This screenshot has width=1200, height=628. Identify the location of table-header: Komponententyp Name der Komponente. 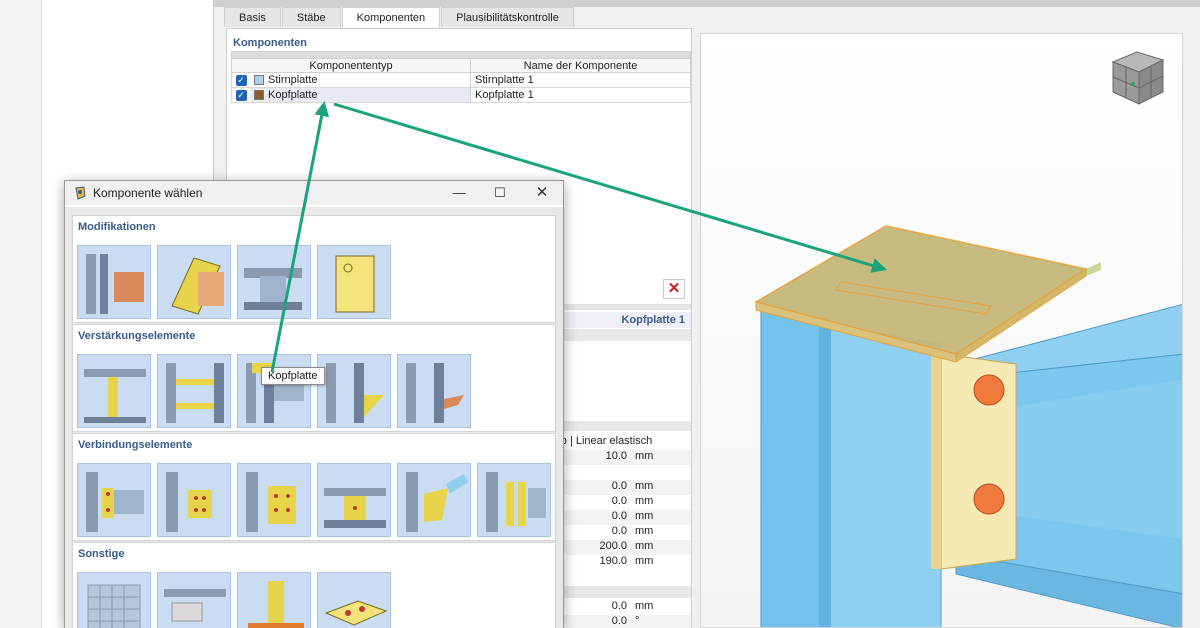
(461, 65).